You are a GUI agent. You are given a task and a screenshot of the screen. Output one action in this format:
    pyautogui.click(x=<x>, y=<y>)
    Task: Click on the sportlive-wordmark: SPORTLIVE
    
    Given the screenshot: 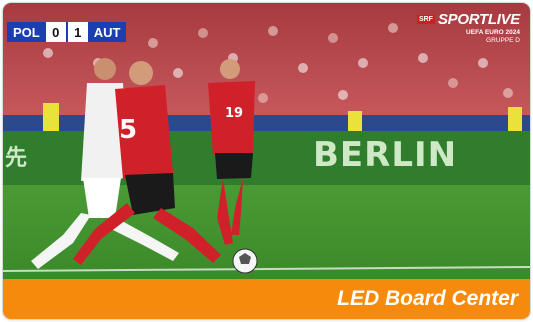 What is the action you would take?
    pyautogui.click(x=478, y=19)
    